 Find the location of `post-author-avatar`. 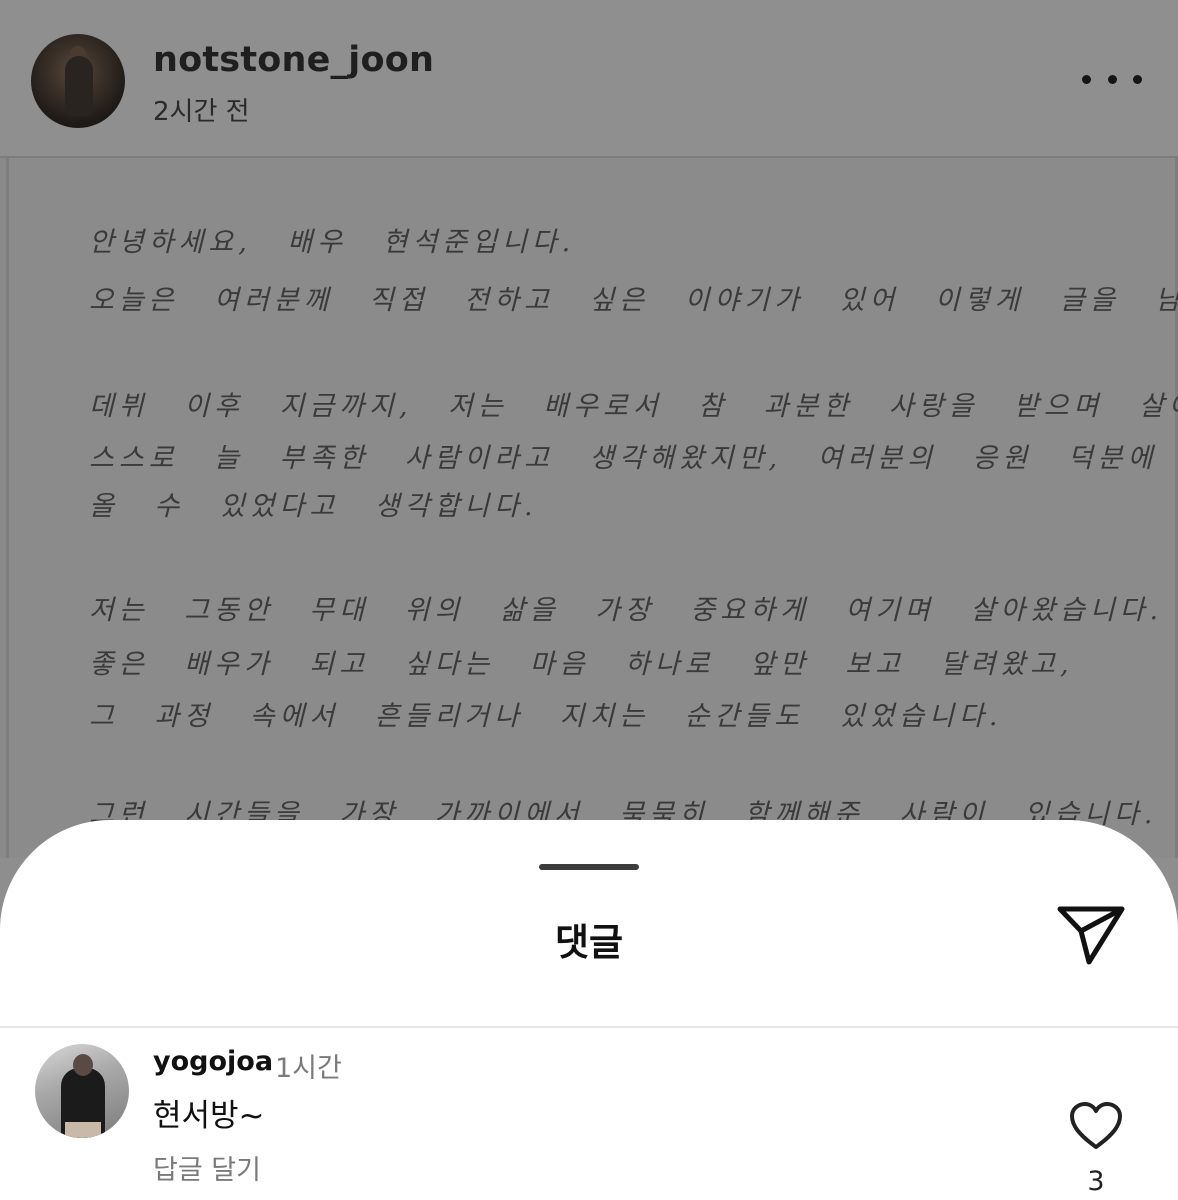

post-author-avatar is located at coordinates (78, 81).